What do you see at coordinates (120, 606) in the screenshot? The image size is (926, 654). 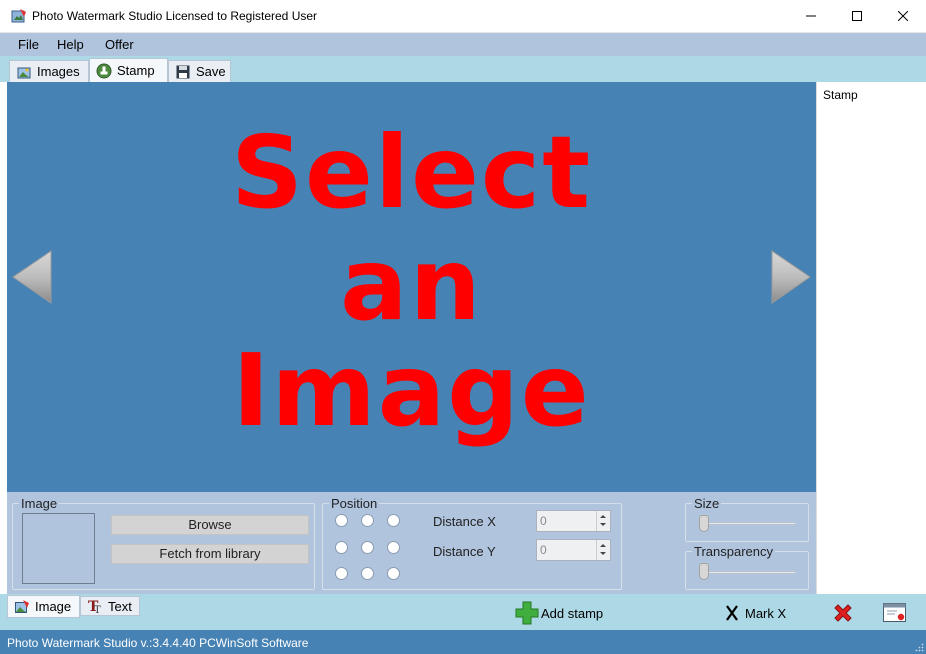 I see `tab-text-stamp-label: Text` at bounding box center [120, 606].